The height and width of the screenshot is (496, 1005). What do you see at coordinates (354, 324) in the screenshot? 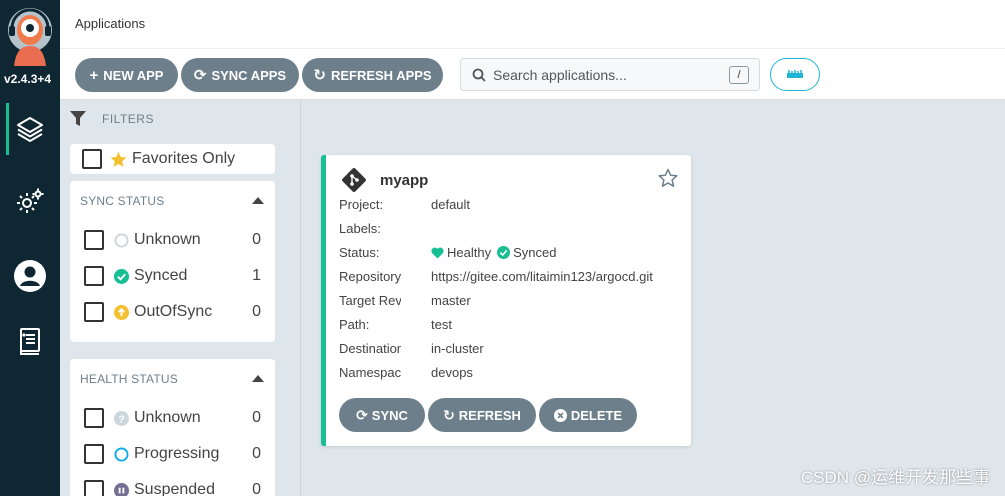
I see `field-label: Path:` at bounding box center [354, 324].